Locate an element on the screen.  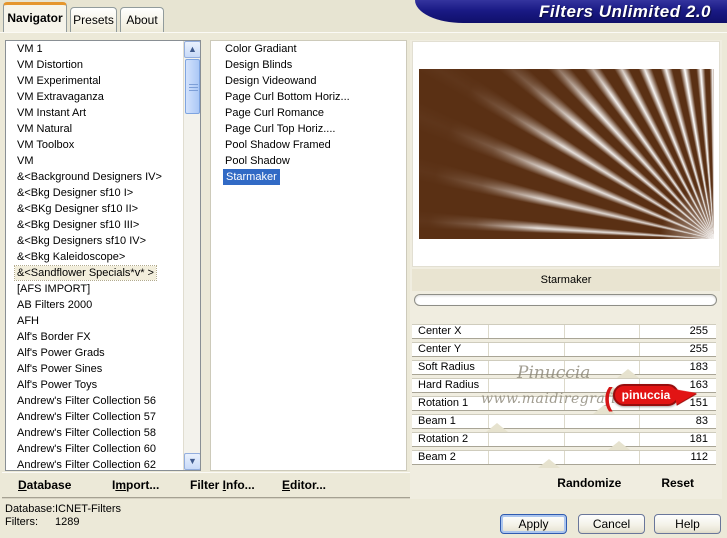
param-label: Rotation 1 is located at coordinates (443, 403).